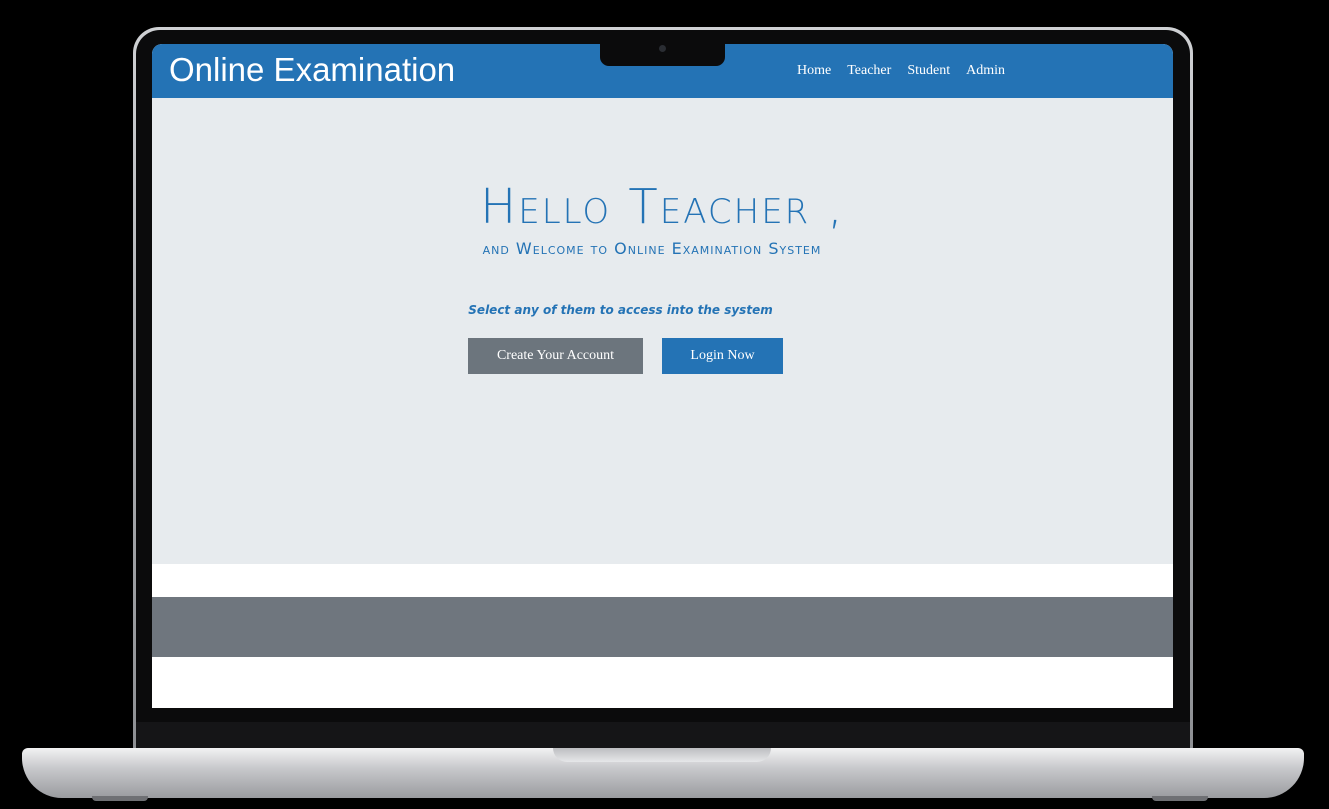 The image size is (1329, 809). Describe the element at coordinates (312, 70) in the screenshot. I see `brand-title: Online Examination` at that location.